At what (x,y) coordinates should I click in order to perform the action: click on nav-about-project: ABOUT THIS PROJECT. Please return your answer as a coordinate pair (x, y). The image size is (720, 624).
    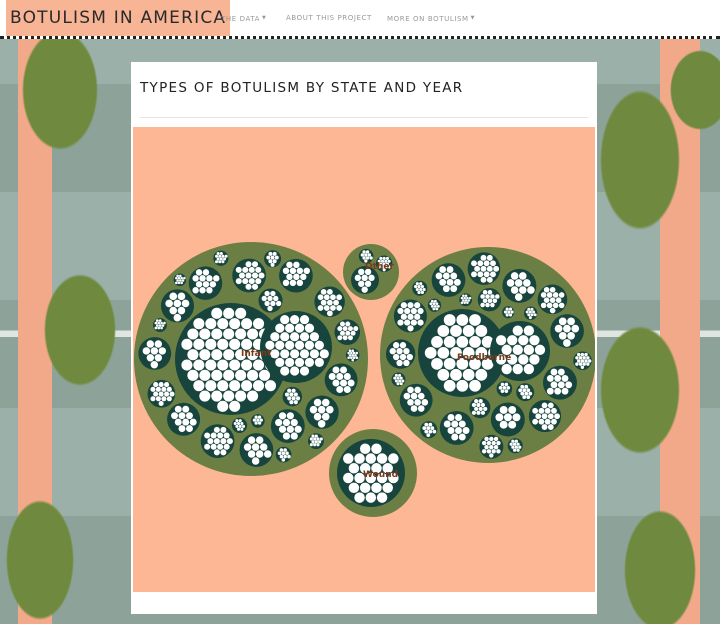
    Looking at the image, I should click on (329, 18).